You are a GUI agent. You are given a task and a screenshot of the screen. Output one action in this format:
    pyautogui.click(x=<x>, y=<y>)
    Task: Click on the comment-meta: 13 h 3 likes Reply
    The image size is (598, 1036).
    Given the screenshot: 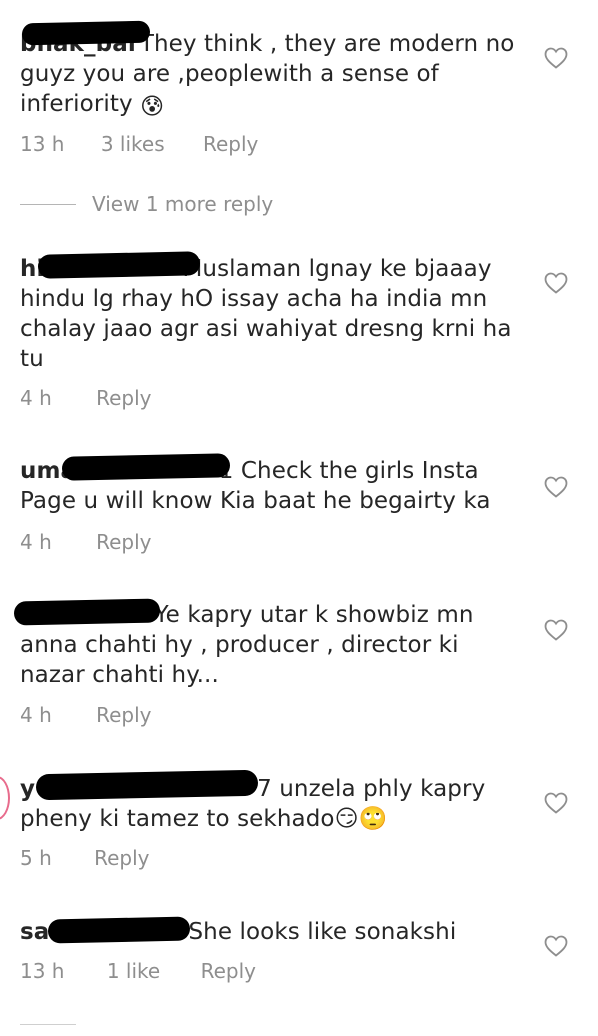 What is the action you would take?
    pyautogui.click(x=139, y=144)
    